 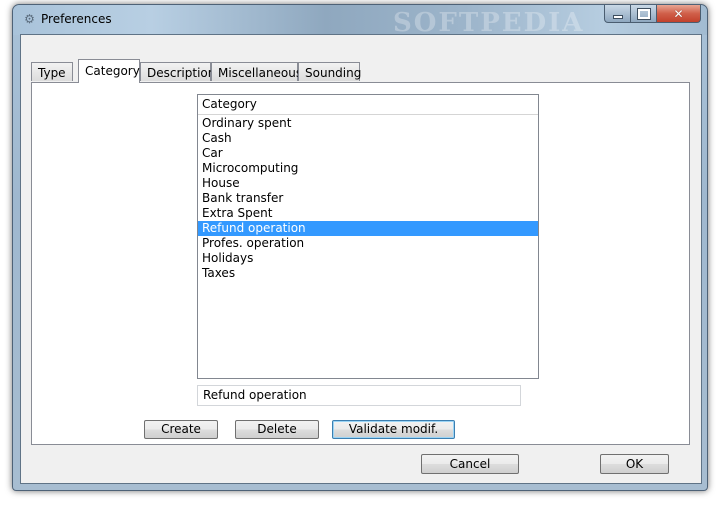 What do you see at coordinates (634, 464) in the screenshot?
I see `ok-button: OK` at bounding box center [634, 464].